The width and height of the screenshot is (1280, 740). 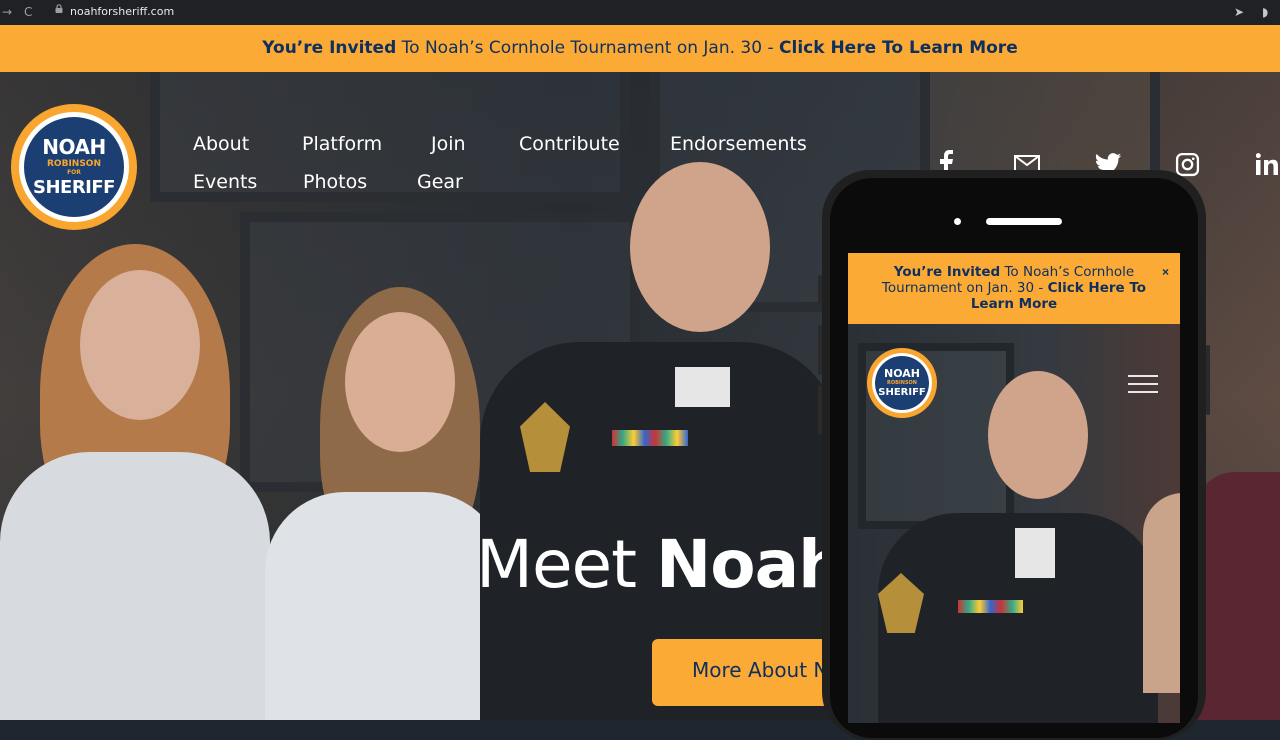 What do you see at coordinates (957, 221) in the screenshot?
I see `phone-camera` at bounding box center [957, 221].